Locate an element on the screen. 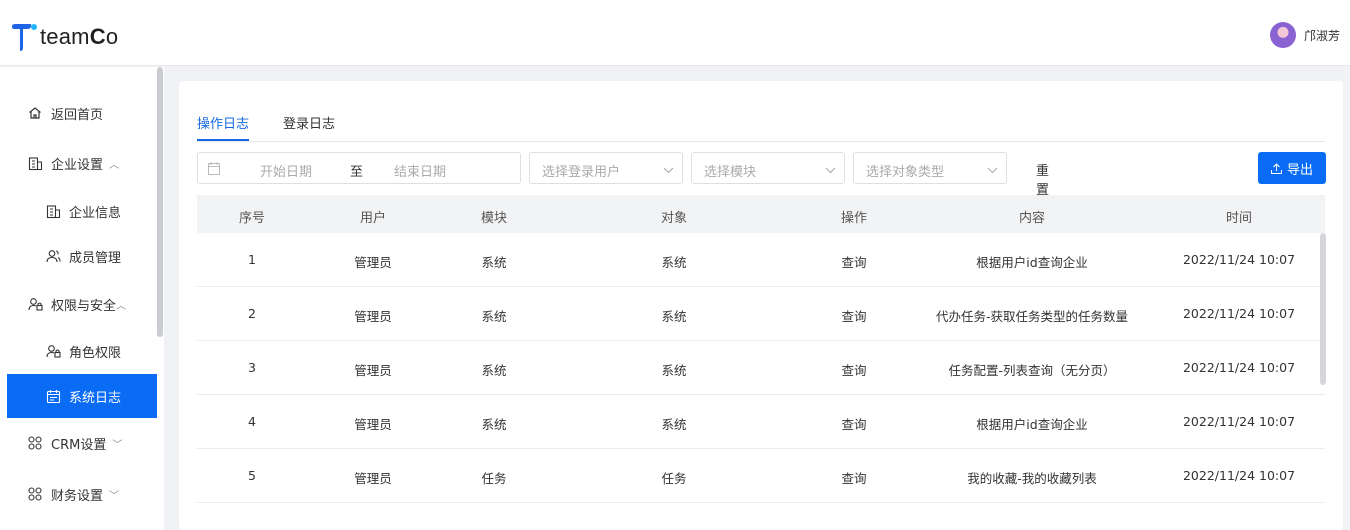  start-date-input: 开始日期 is located at coordinates (286, 170).